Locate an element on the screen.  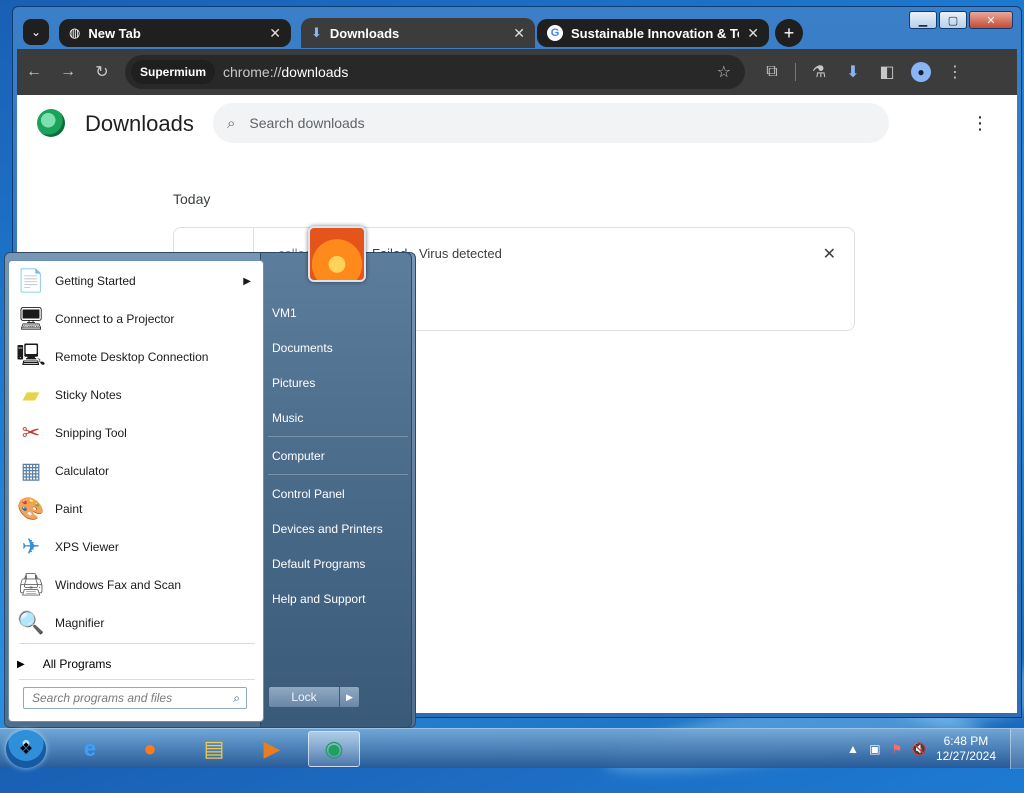
search-divider is located at coordinates (137, 679).